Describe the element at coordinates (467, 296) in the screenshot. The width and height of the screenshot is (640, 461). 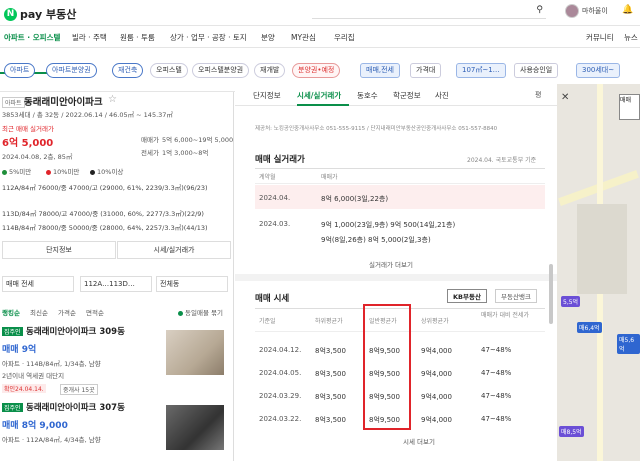
I see `kb-tab: KB부동산` at that location.